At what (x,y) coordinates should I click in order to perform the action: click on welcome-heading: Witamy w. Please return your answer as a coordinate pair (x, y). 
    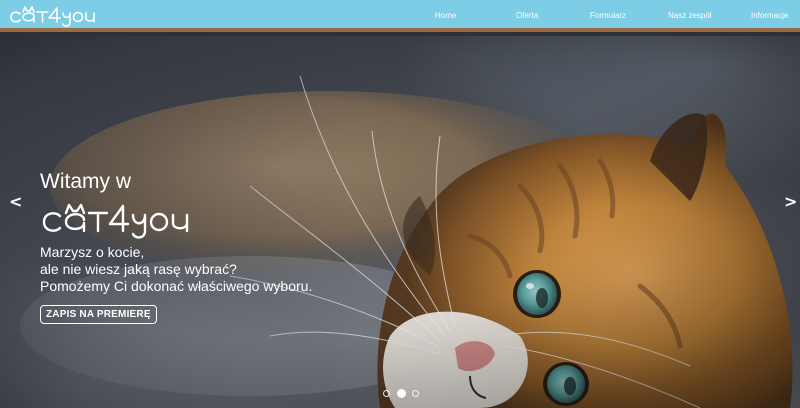
    Looking at the image, I should click on (85, 181).